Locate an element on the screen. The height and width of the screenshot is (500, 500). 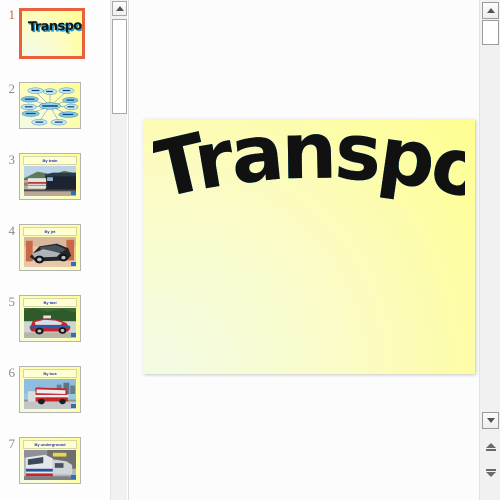
slide-number-6: 6 is located at coordinates (12, 372).